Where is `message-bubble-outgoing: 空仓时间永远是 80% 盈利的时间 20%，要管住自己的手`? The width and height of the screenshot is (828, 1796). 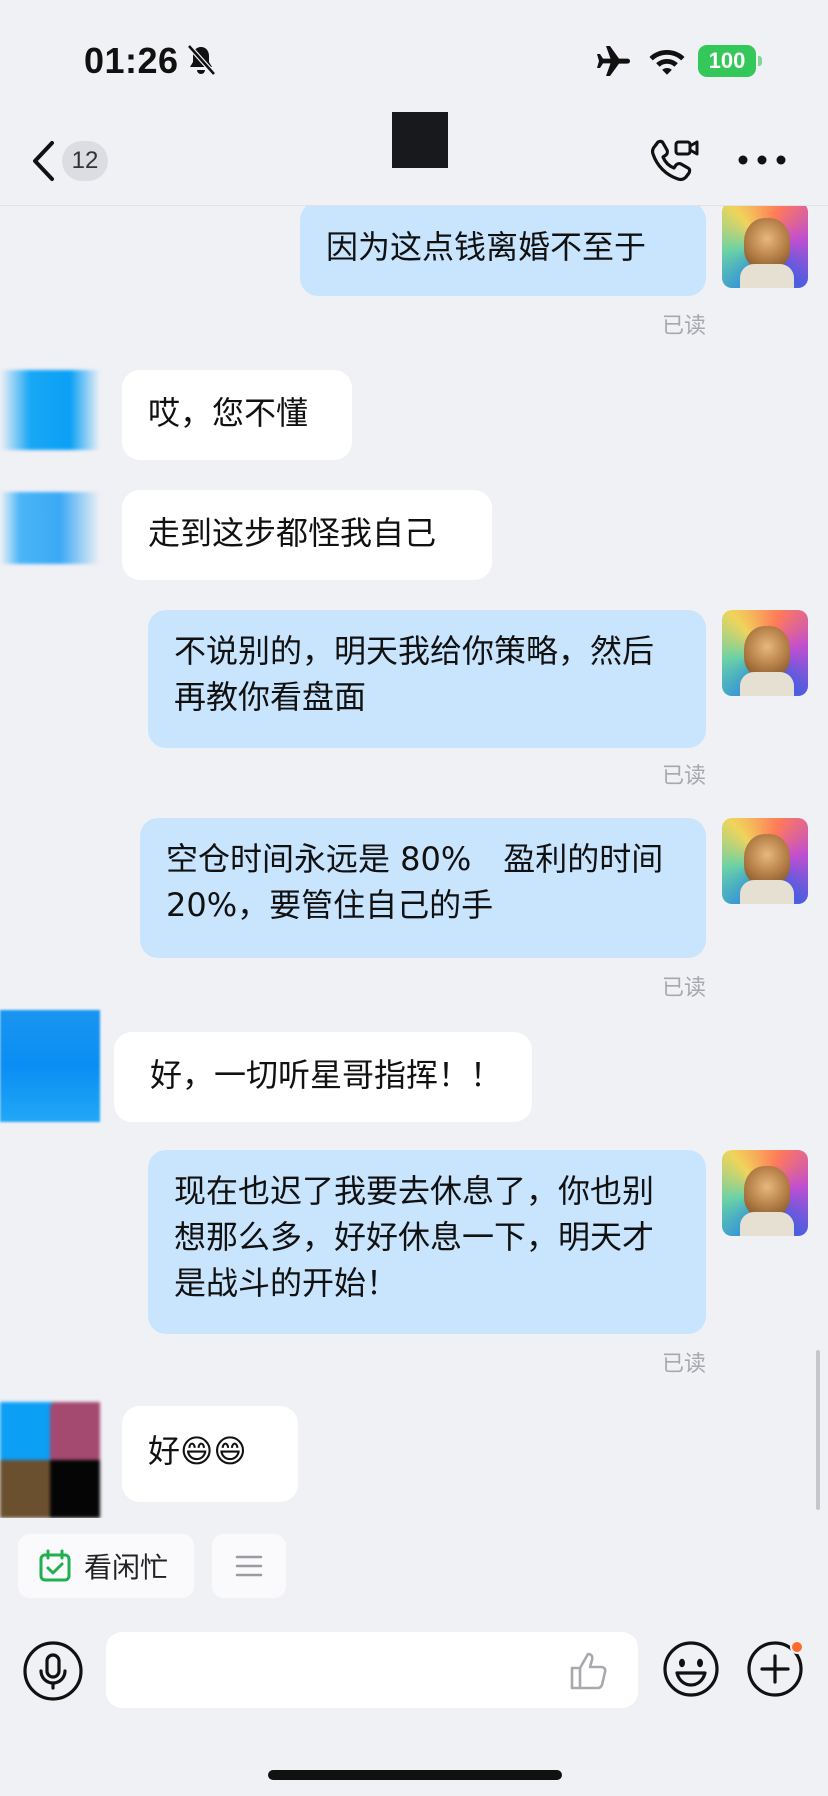
message-bubble-outgoing: 空仓时间永远是 80% 盈利的时间 20%，要管住自己的手 is located at coordinates (423, 888).